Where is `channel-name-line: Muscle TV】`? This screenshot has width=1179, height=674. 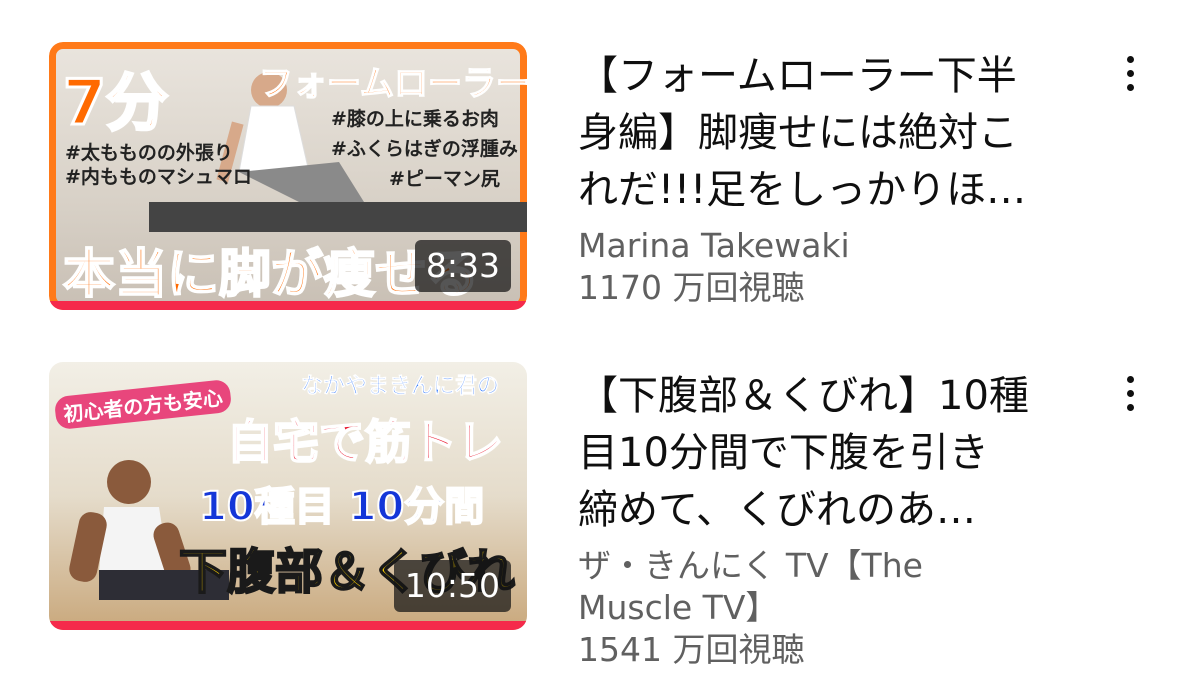
channel-name-line: Muscle TV】 is located at coordinates (678, 607).